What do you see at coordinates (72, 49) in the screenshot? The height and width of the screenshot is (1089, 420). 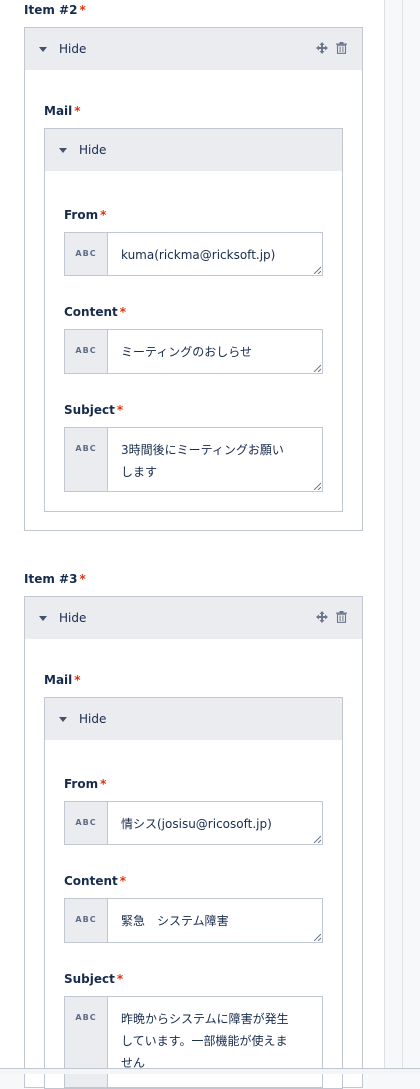 I see `item-2-hide-toggle: Hide` at bounding box center [72, 49].